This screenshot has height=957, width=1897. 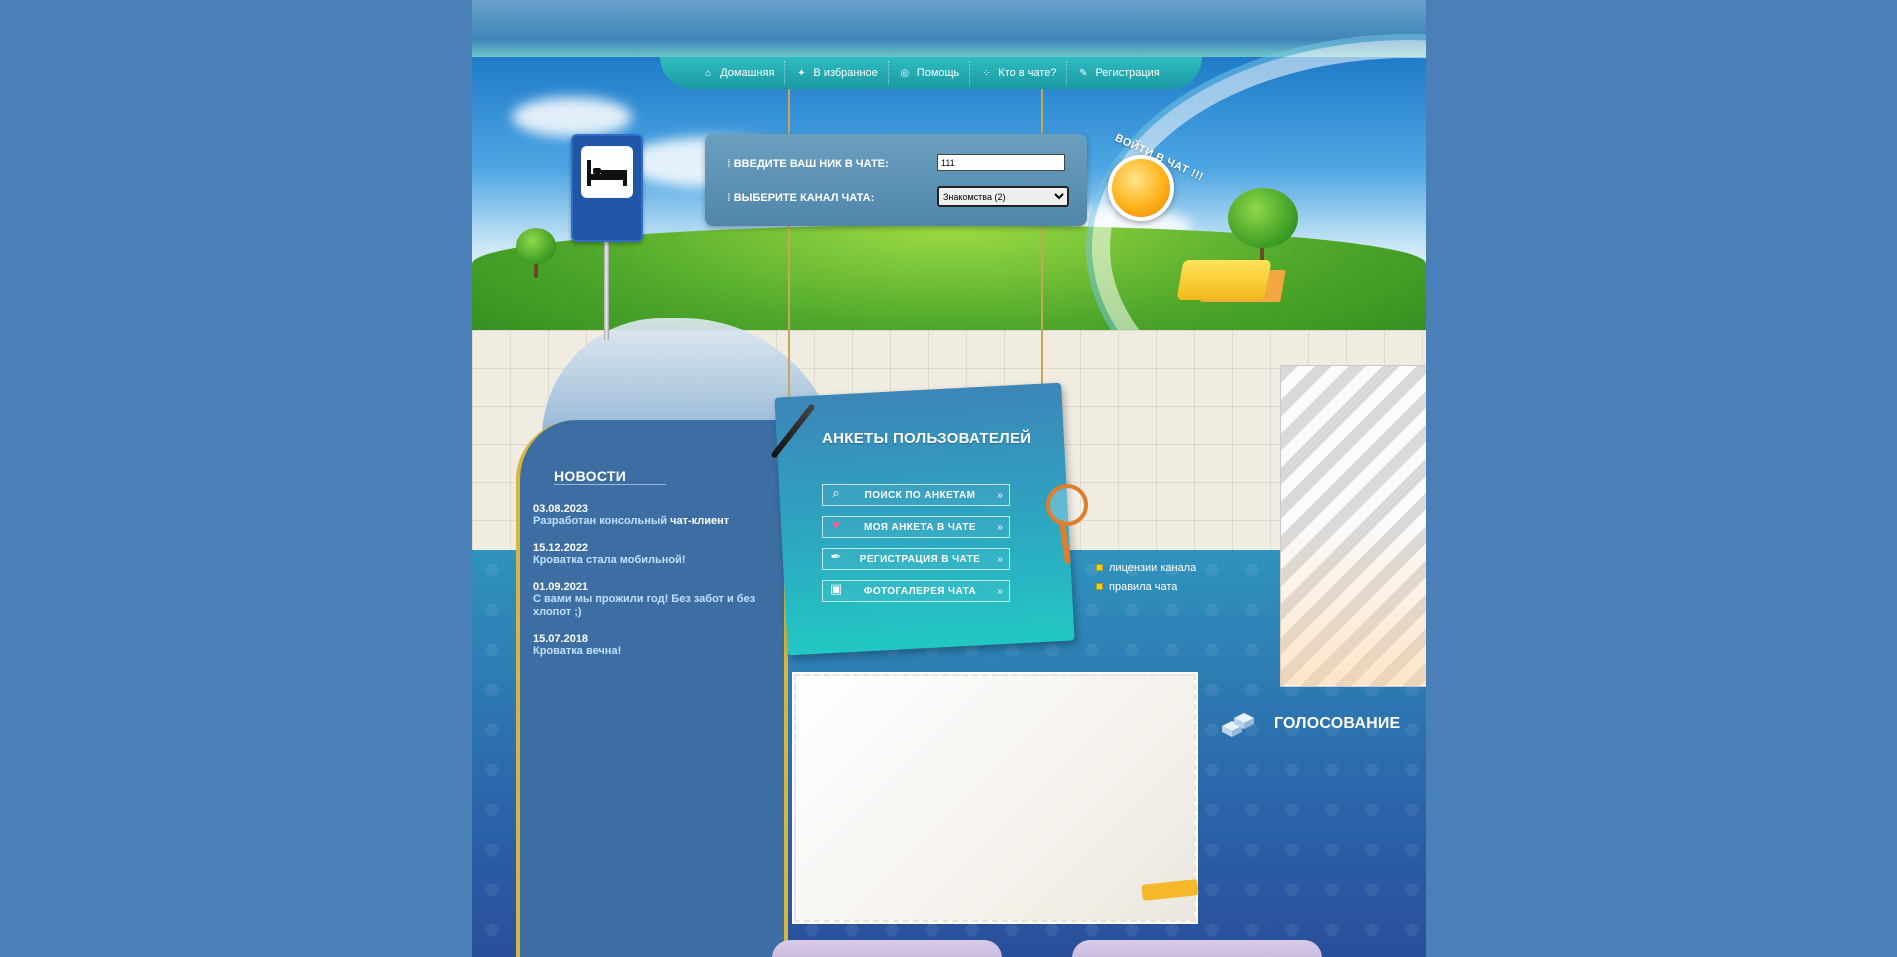 What do you see at coordinates (652, 688) in the screenshot?
I see `news-column` at bounding box center [652, 688].